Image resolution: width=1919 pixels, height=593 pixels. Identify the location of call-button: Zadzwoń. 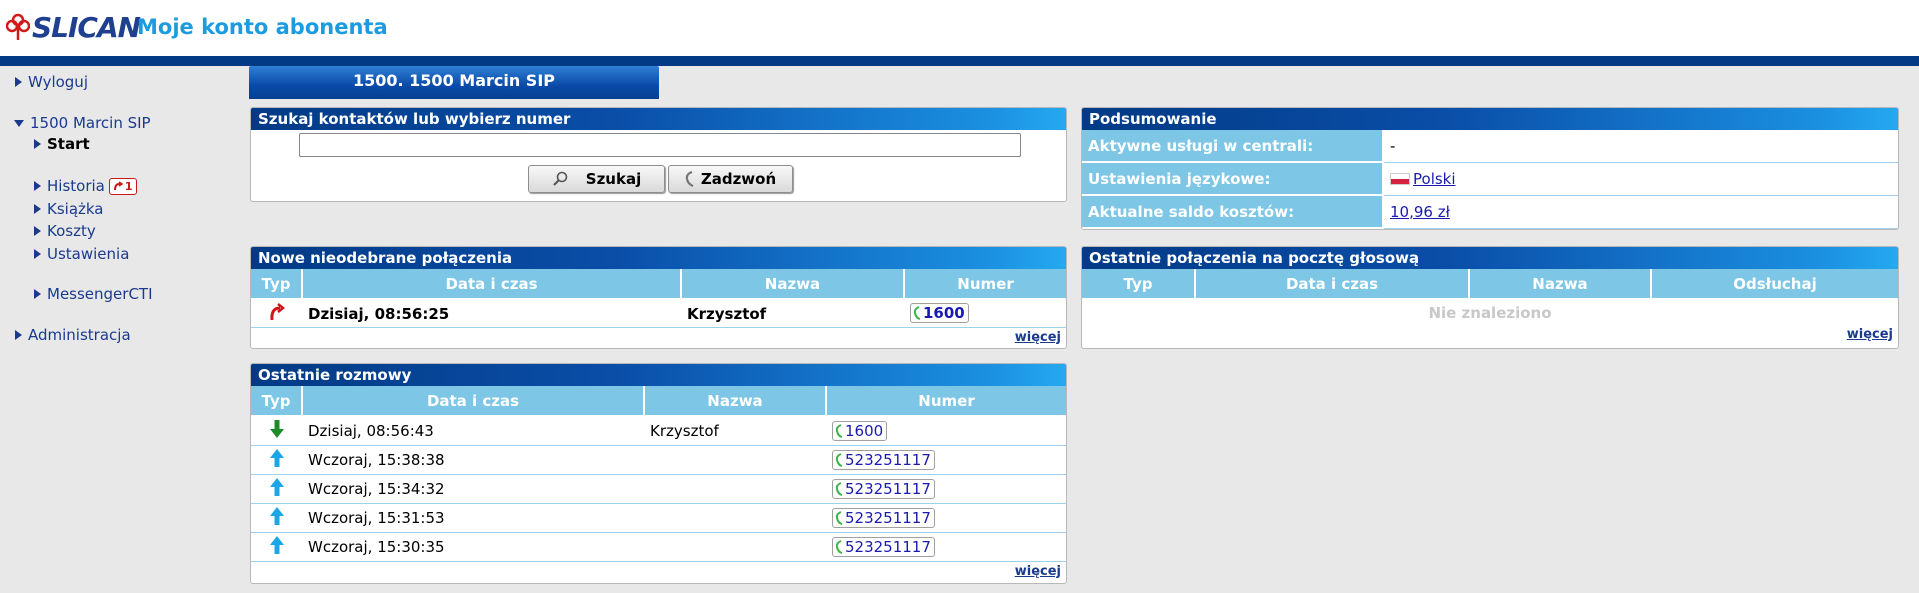
(730, 179).